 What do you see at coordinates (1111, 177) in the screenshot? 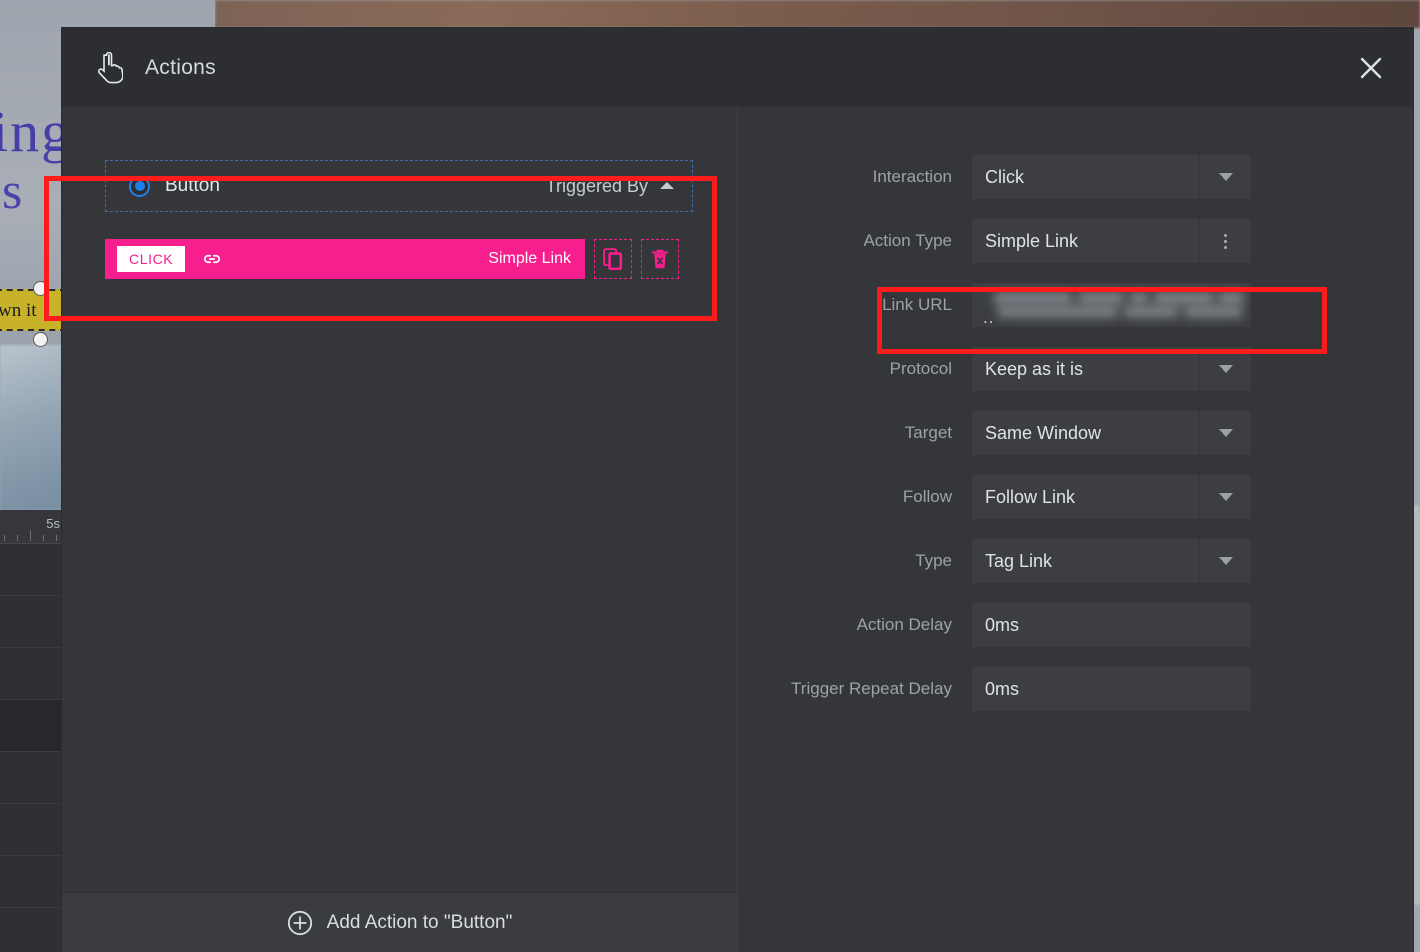
I see `interaction-select: Click` at bounding box center [1111, 177].